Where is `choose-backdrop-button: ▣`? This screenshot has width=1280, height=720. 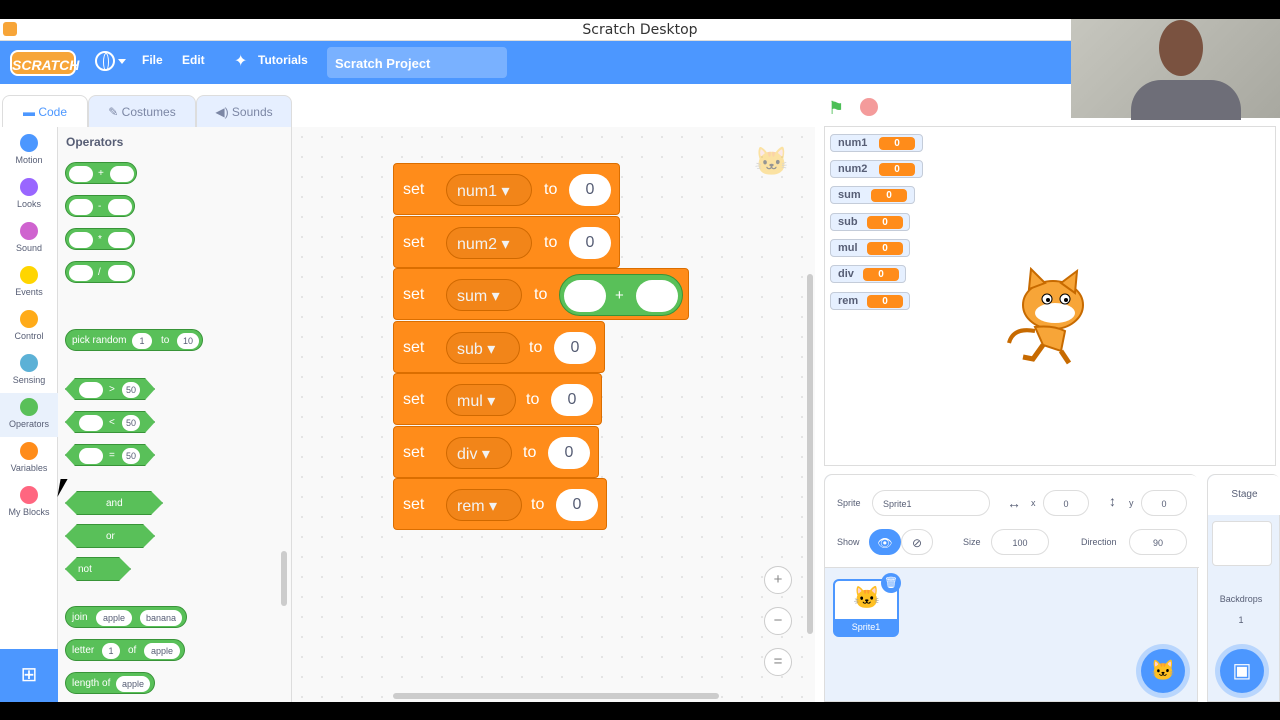 choose-backdrop-button: ▣ is located at coordinates (1242, 671).